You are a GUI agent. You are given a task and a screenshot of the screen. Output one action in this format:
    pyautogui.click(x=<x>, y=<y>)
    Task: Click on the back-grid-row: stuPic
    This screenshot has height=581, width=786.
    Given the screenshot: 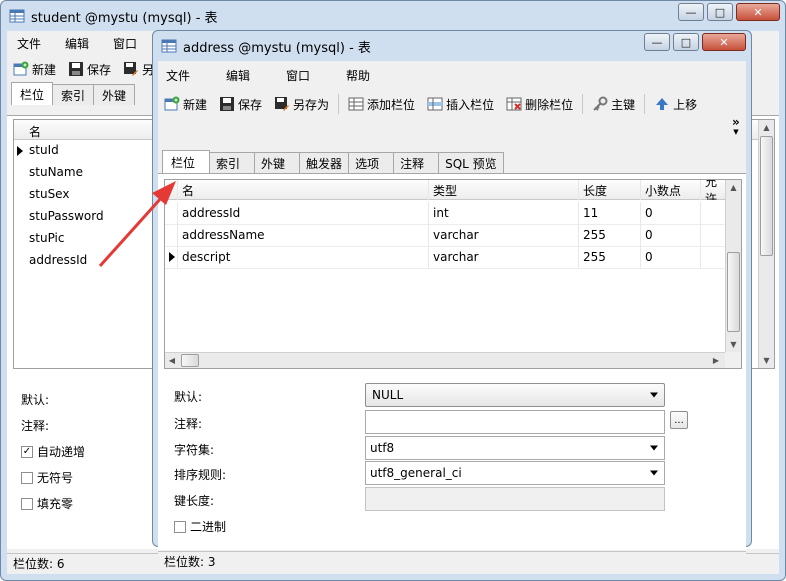 What is the action you would take?
    pyautogui.click(x=46, y=238)
    